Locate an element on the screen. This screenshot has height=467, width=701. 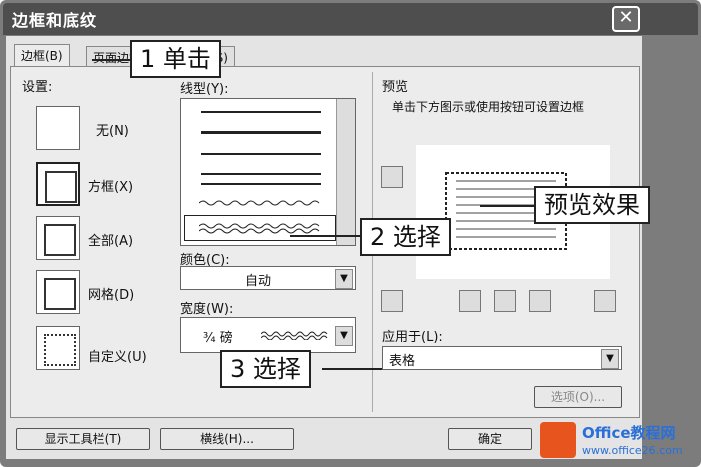
color-value: 自动 is located at coordinates (258, 281).